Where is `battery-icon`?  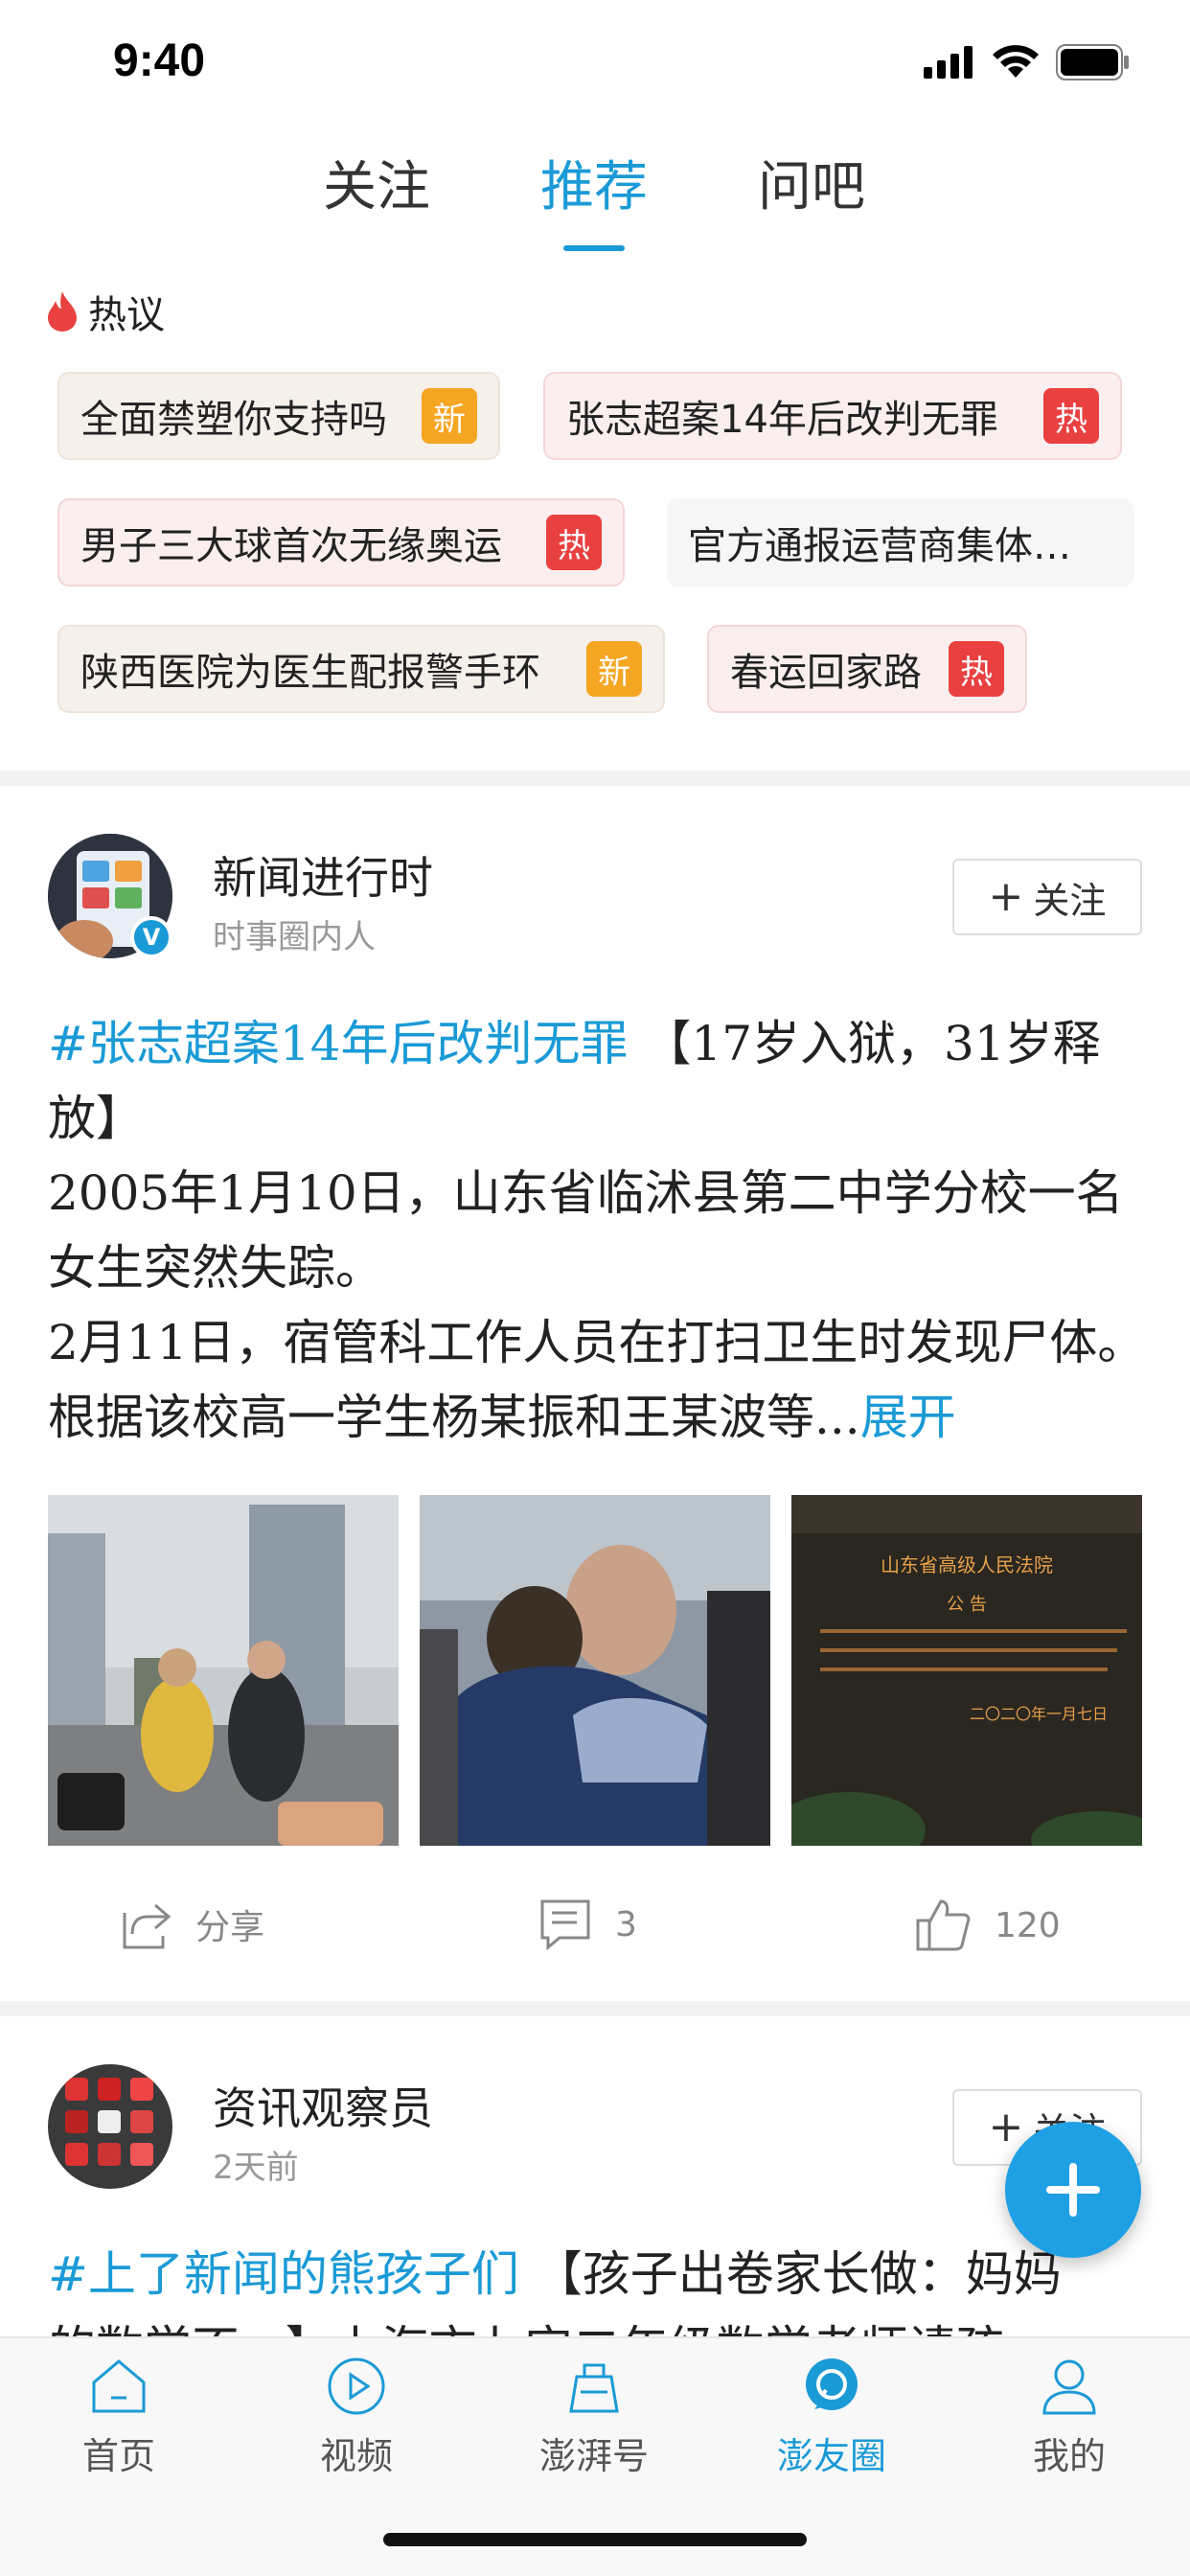
battery-icon is located at coordinates (1093, 62).